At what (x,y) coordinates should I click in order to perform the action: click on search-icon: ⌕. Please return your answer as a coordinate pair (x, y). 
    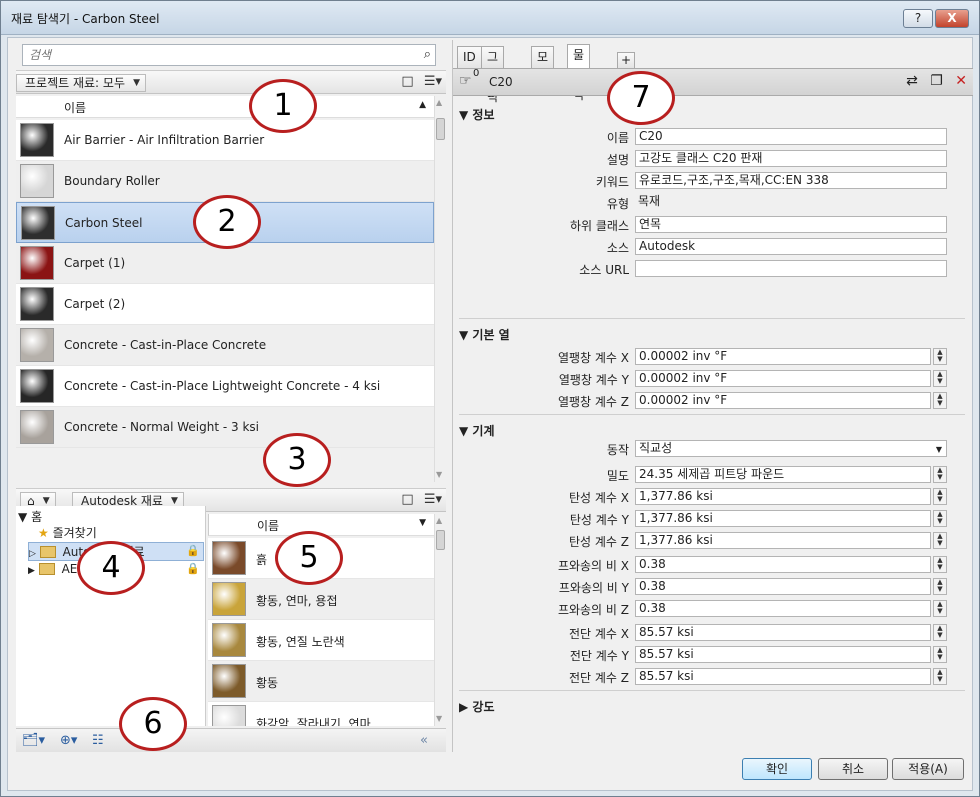
    Looking at the image, I should click on (427, 54).